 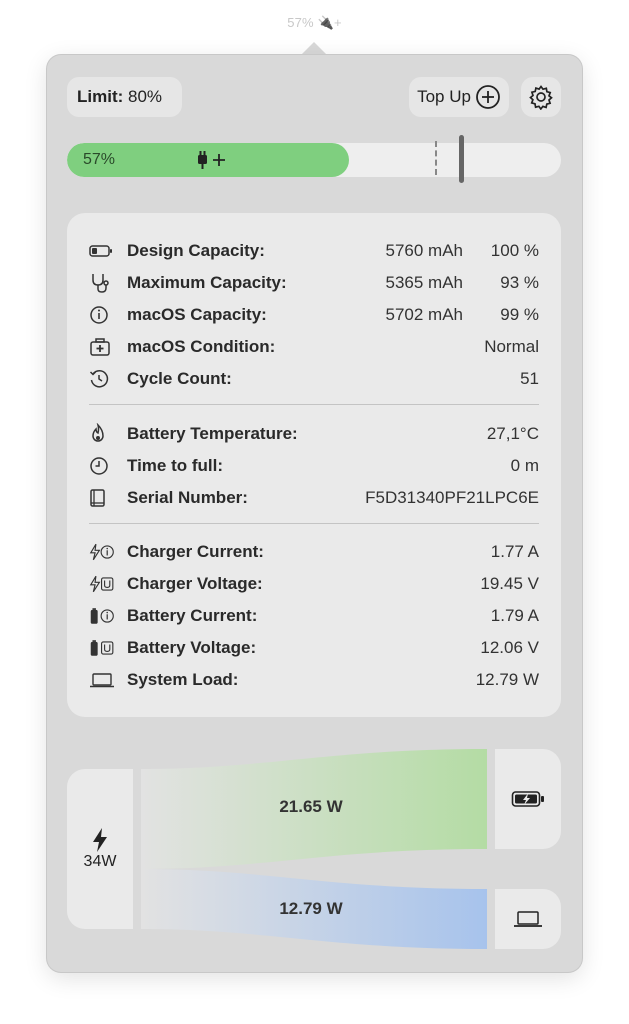 I want to click on info-value: 12.79 W, so click(x=507, y=679).